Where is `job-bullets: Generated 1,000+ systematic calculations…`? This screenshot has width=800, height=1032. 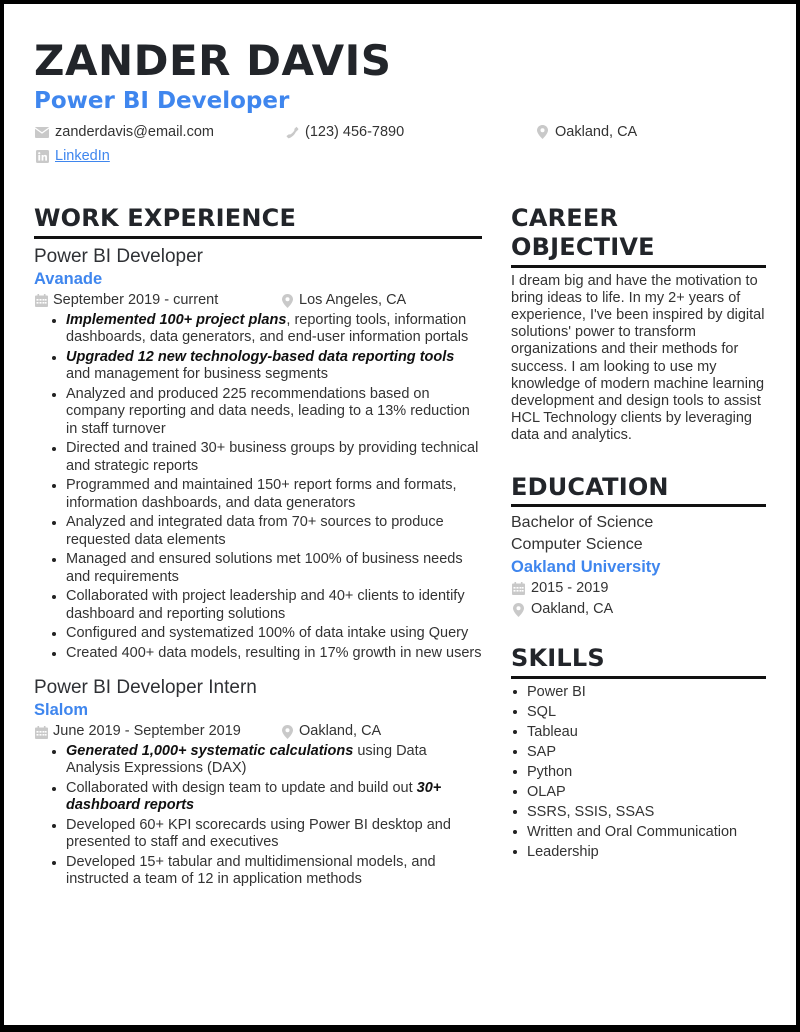
job-bullets: Generated 1,000+ systematic calculations… is located at coordinates (266, 816).